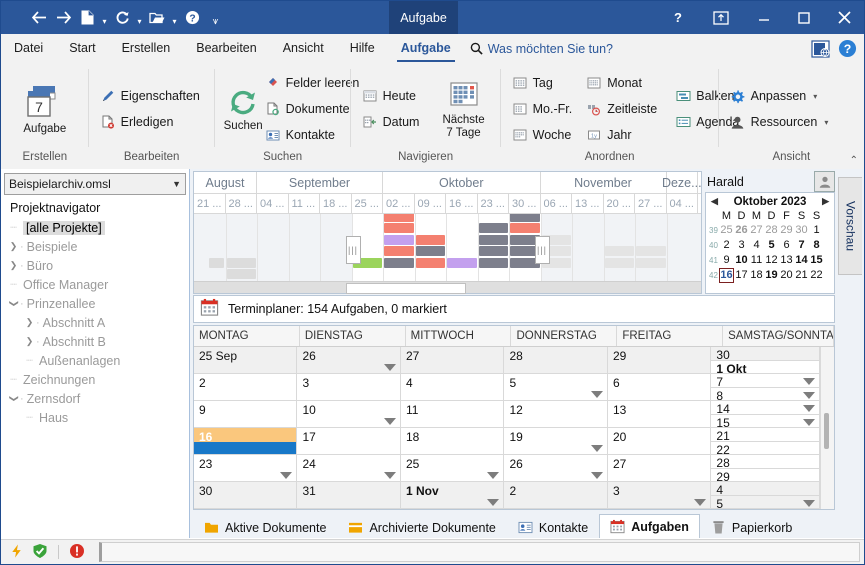 This screenshot has height=565, width=865. I want to click on tree-item-1: ❯ · Beispiele, so click(98, 246).